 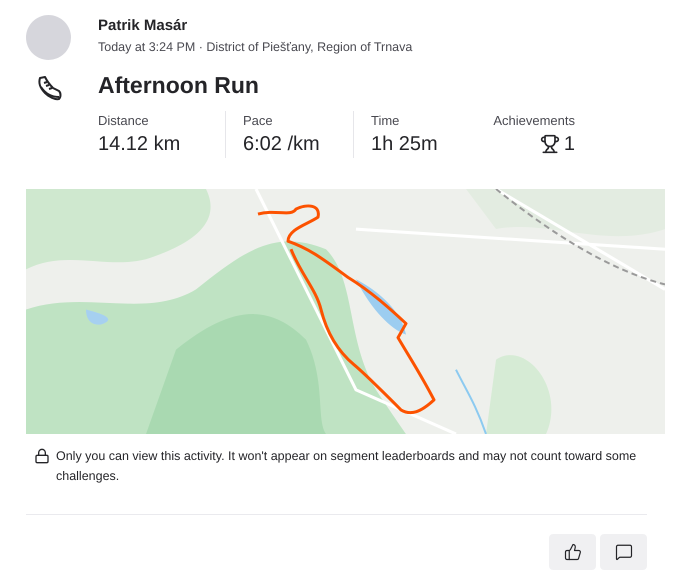 I want to click on stat-label: Time, so click(x=385, y=121).